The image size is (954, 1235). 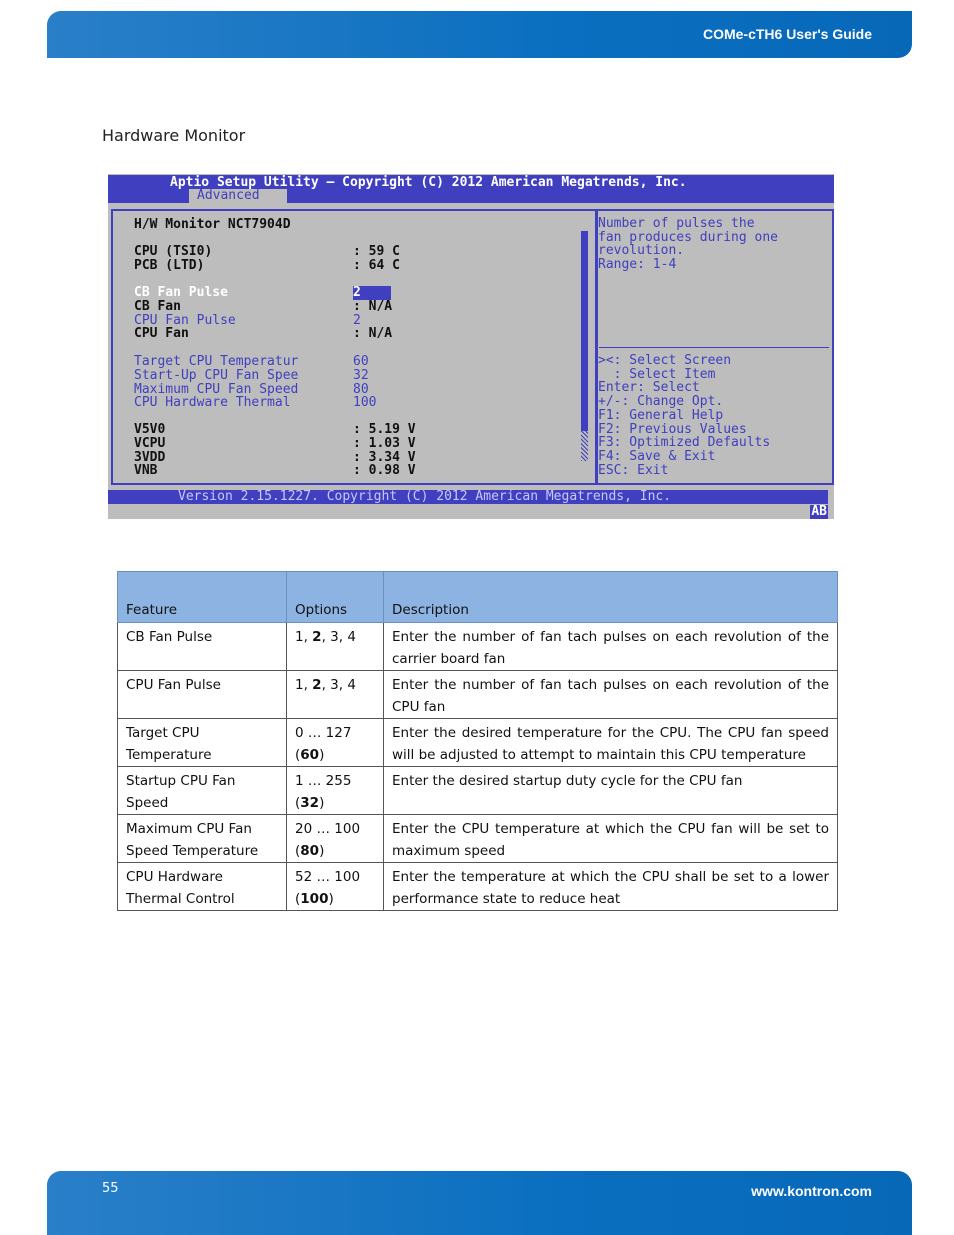 What do you see at coordinates (310, 803) in the screenshot?
I see `default-option: 32` at bounding box center [310, 803].